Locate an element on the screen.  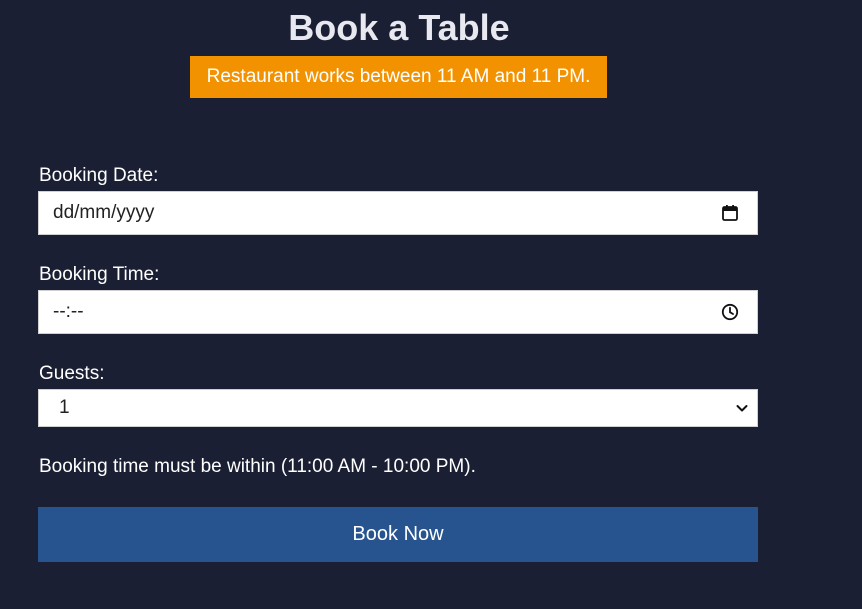
booking-date-placeholder: dd/mm/yyyy is located at coordinates (104, 212).